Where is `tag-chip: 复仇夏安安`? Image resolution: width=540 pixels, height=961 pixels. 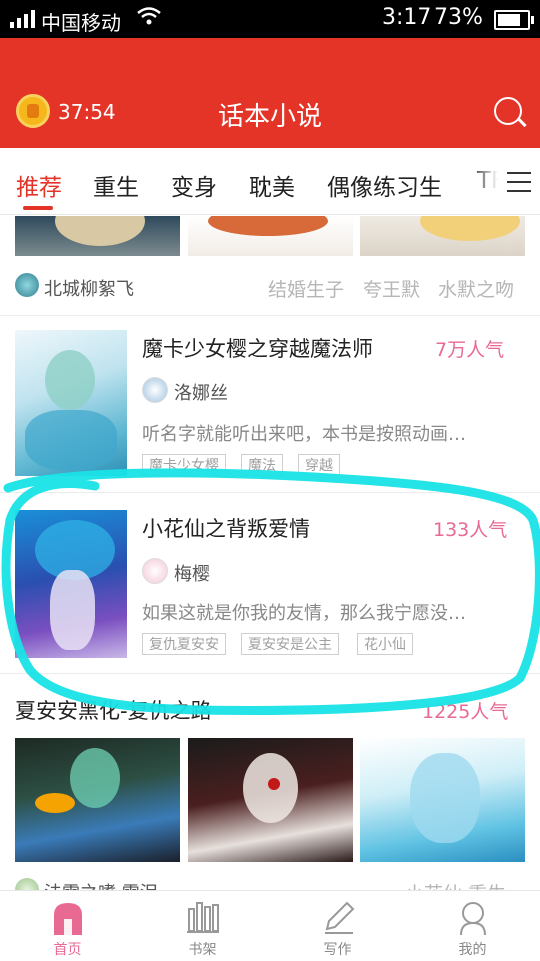
tag-chip: 复仇夏安安 is located at coordinates (184, 644).